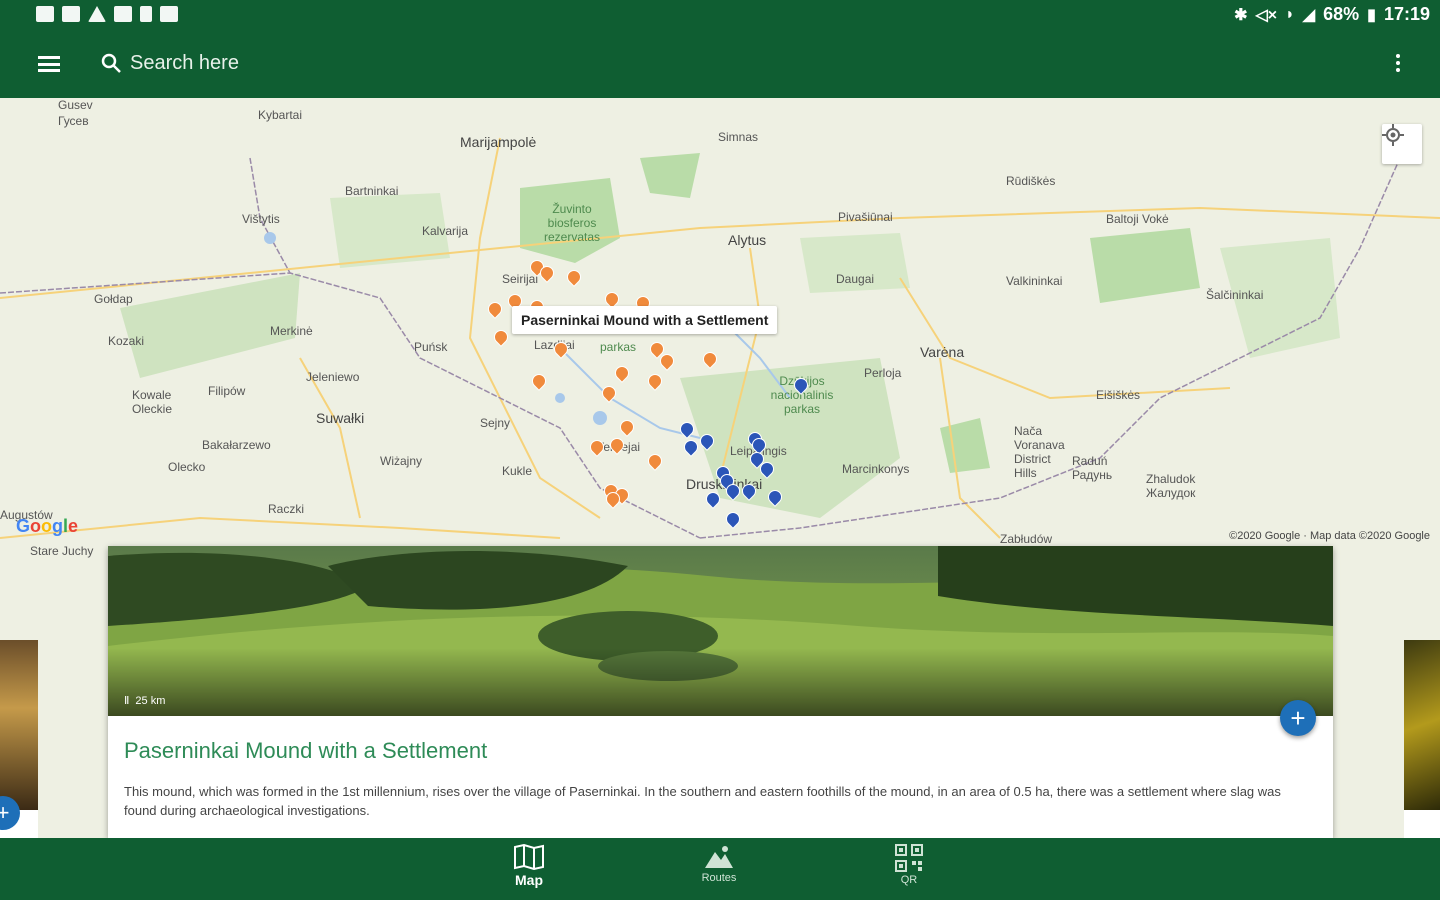 The height and width of the screenshot is (900, 1440). I want to click on status-bar: ✱ ◁× ◗ ◢ 68% ▮ 17:19, so click(720, 16).